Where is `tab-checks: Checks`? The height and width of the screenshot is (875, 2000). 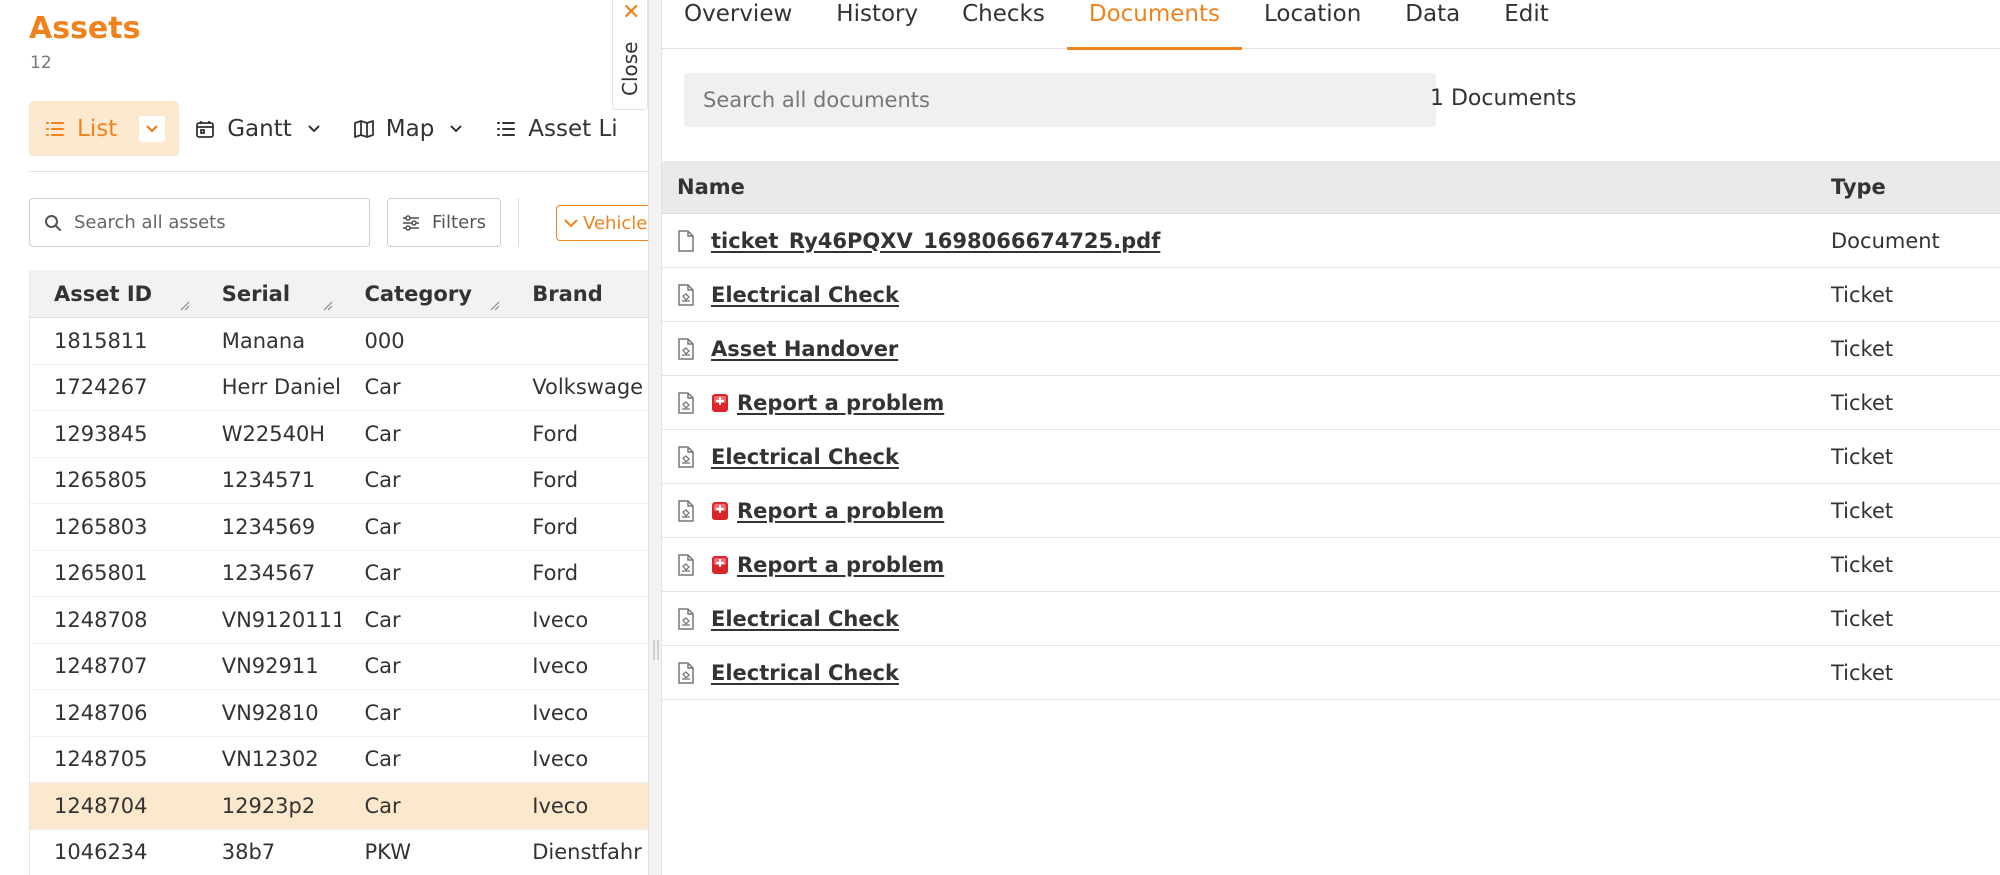
tab-checks: Checks is located at coordinates (1003, 24).